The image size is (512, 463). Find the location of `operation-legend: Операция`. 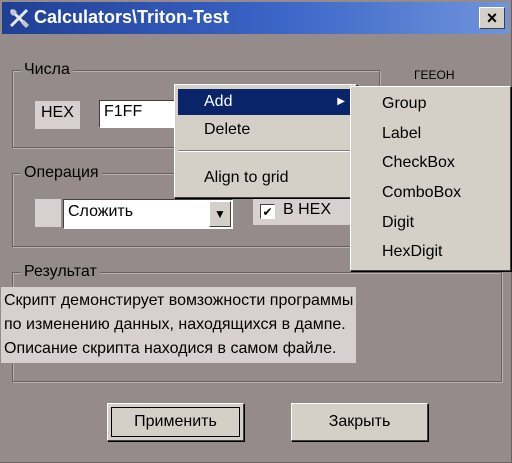

operation-legend: Операция is located at coordinates (61, 173).